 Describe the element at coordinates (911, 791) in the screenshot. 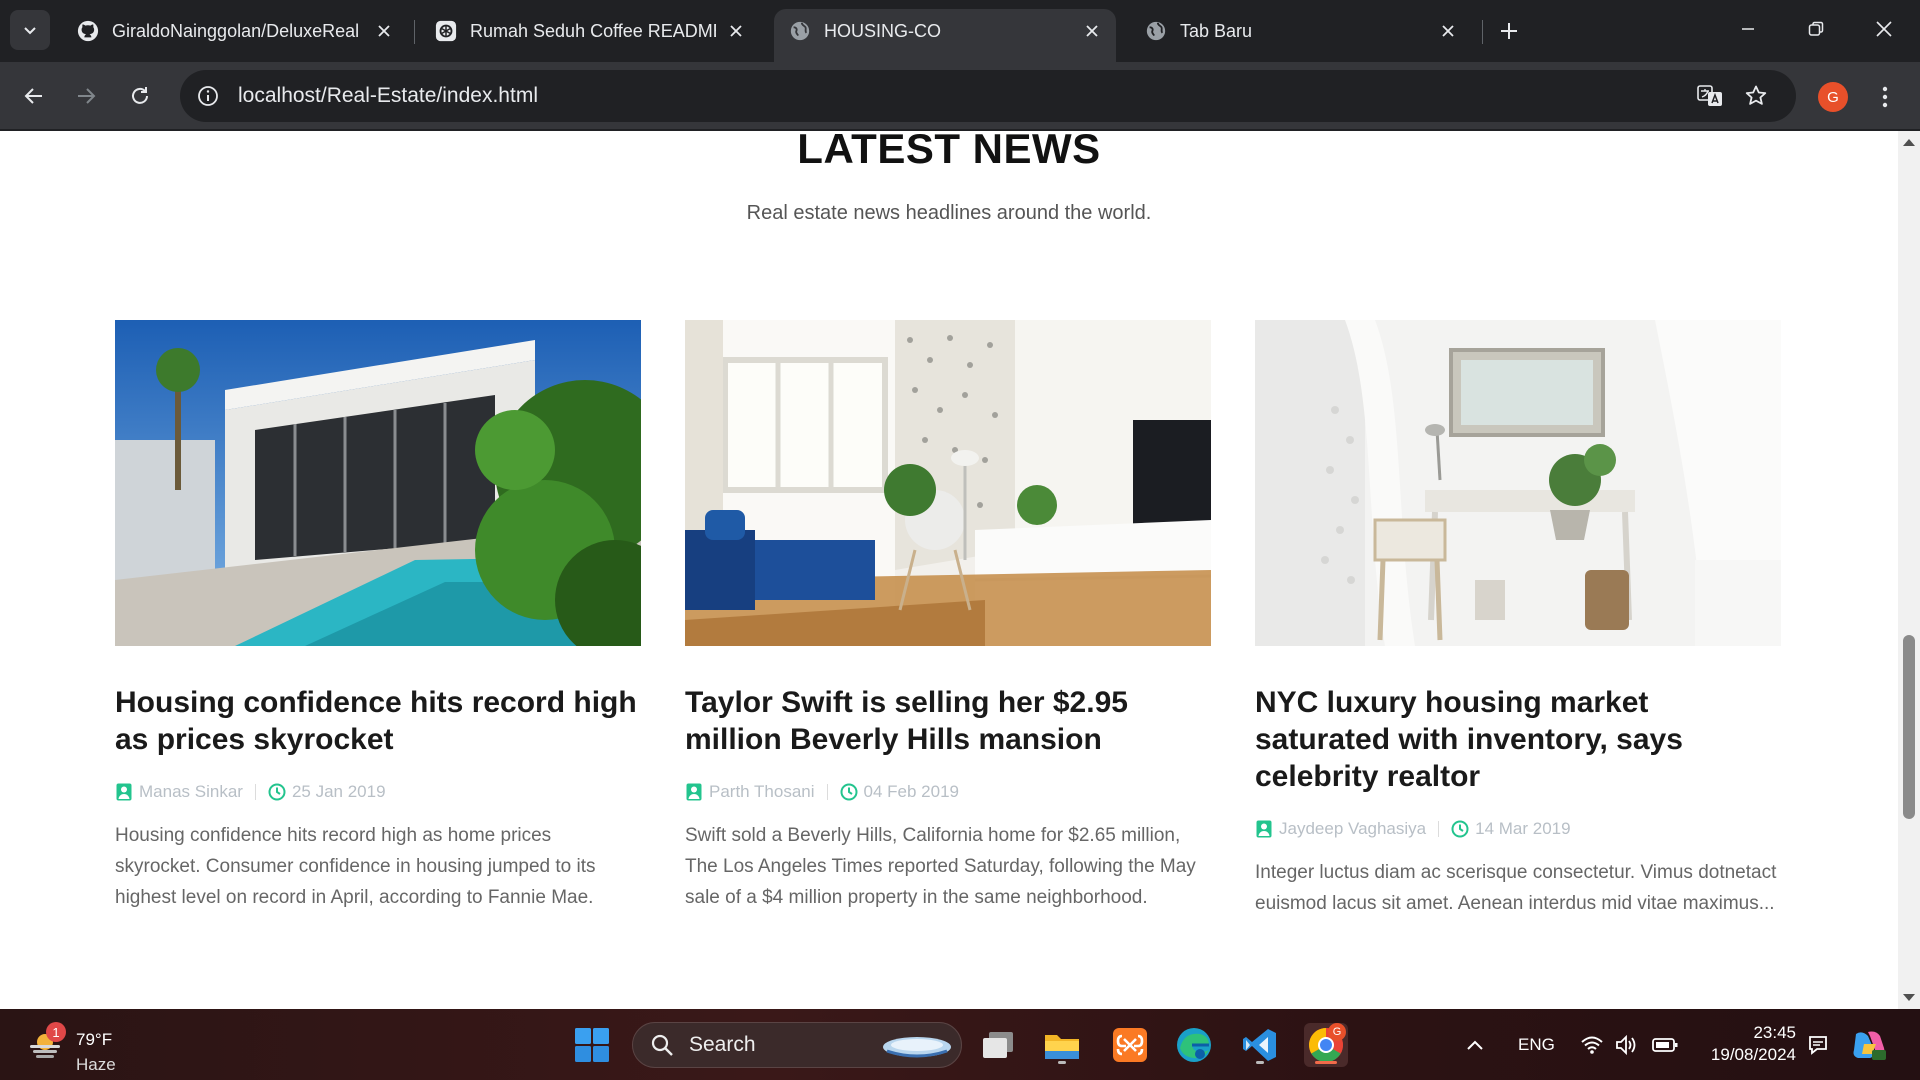

I see `news-date: 04 Feb 2019` at that location.